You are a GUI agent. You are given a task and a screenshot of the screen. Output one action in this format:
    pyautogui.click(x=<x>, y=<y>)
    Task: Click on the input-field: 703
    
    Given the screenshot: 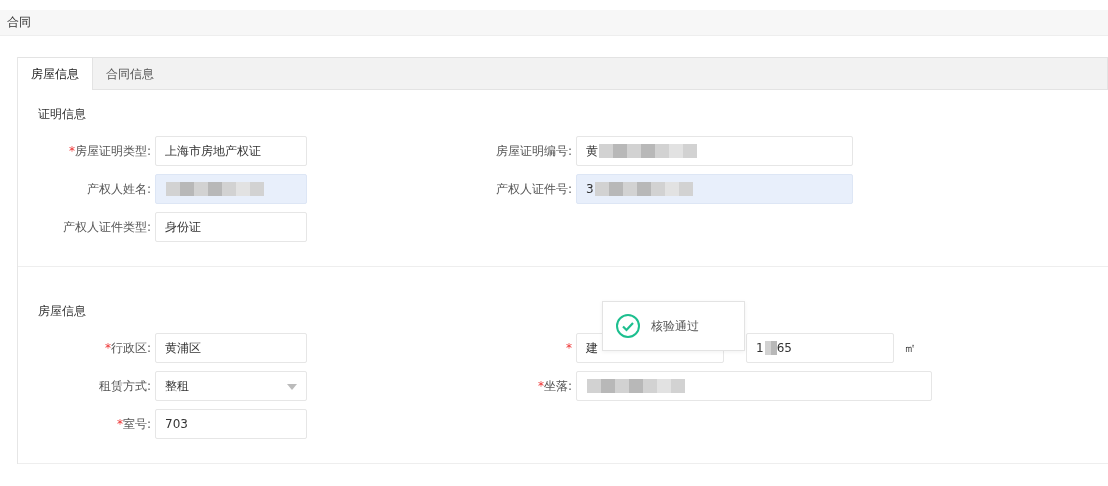 What is the action you would take?
    pyautogui.click(x=231, y=424)
    